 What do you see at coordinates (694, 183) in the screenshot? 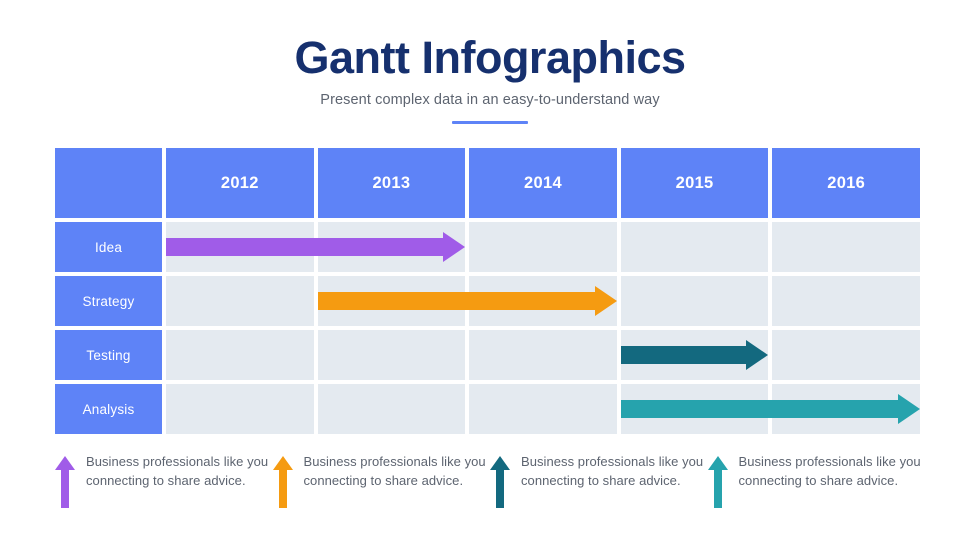
I see `gantt-year-header: 2015` at bounding box center [694, 183].